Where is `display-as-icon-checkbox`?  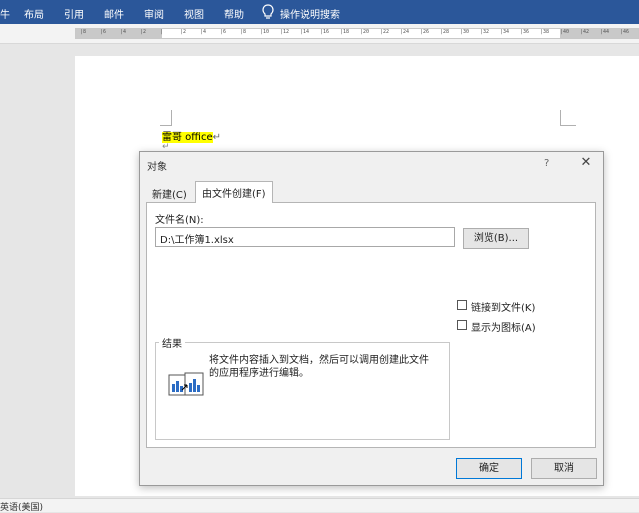 display-as-icon-checkbox is located at coordinates (462, 325).